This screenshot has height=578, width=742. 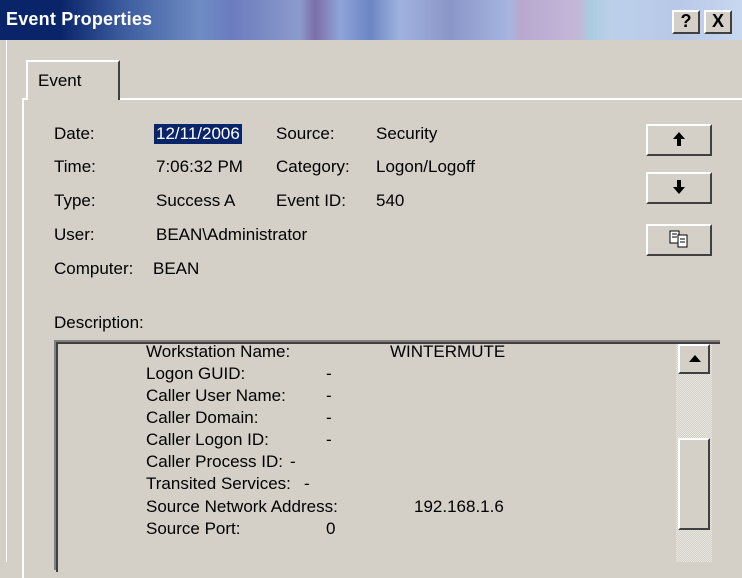 What do you see at coordinates (313, 166) in the screenshot?
I see `category-label: Category:` at bounding box center [313, 166].